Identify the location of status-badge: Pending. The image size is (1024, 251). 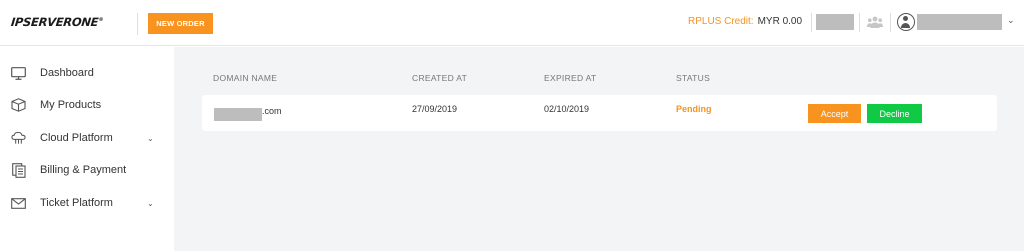
(694, 109).